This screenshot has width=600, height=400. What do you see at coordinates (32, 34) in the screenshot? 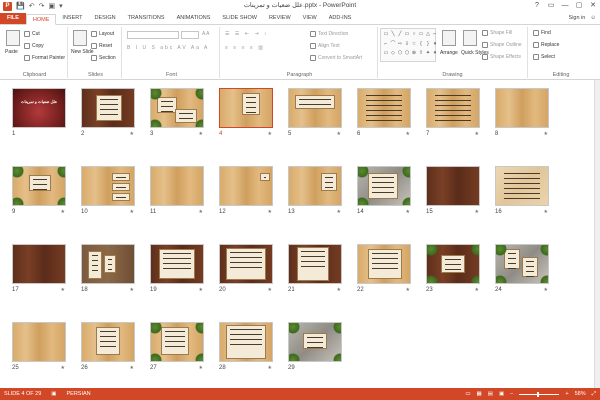
I see `cut-button: Cut` at bounding box center [32, 34].